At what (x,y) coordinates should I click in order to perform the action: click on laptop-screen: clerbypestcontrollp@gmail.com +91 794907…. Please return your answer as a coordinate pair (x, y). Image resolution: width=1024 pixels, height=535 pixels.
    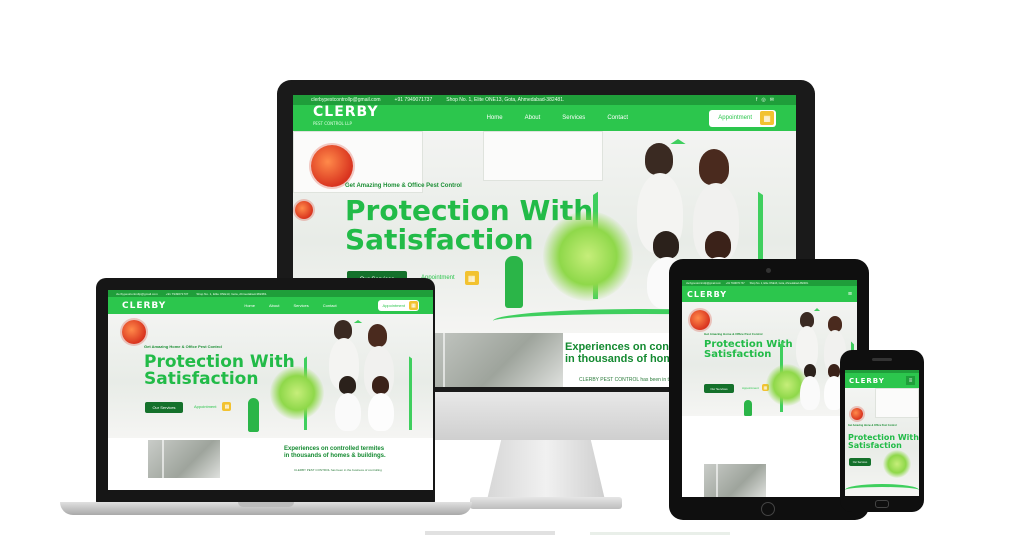
    Looking at the image, I should click on (270, 390).